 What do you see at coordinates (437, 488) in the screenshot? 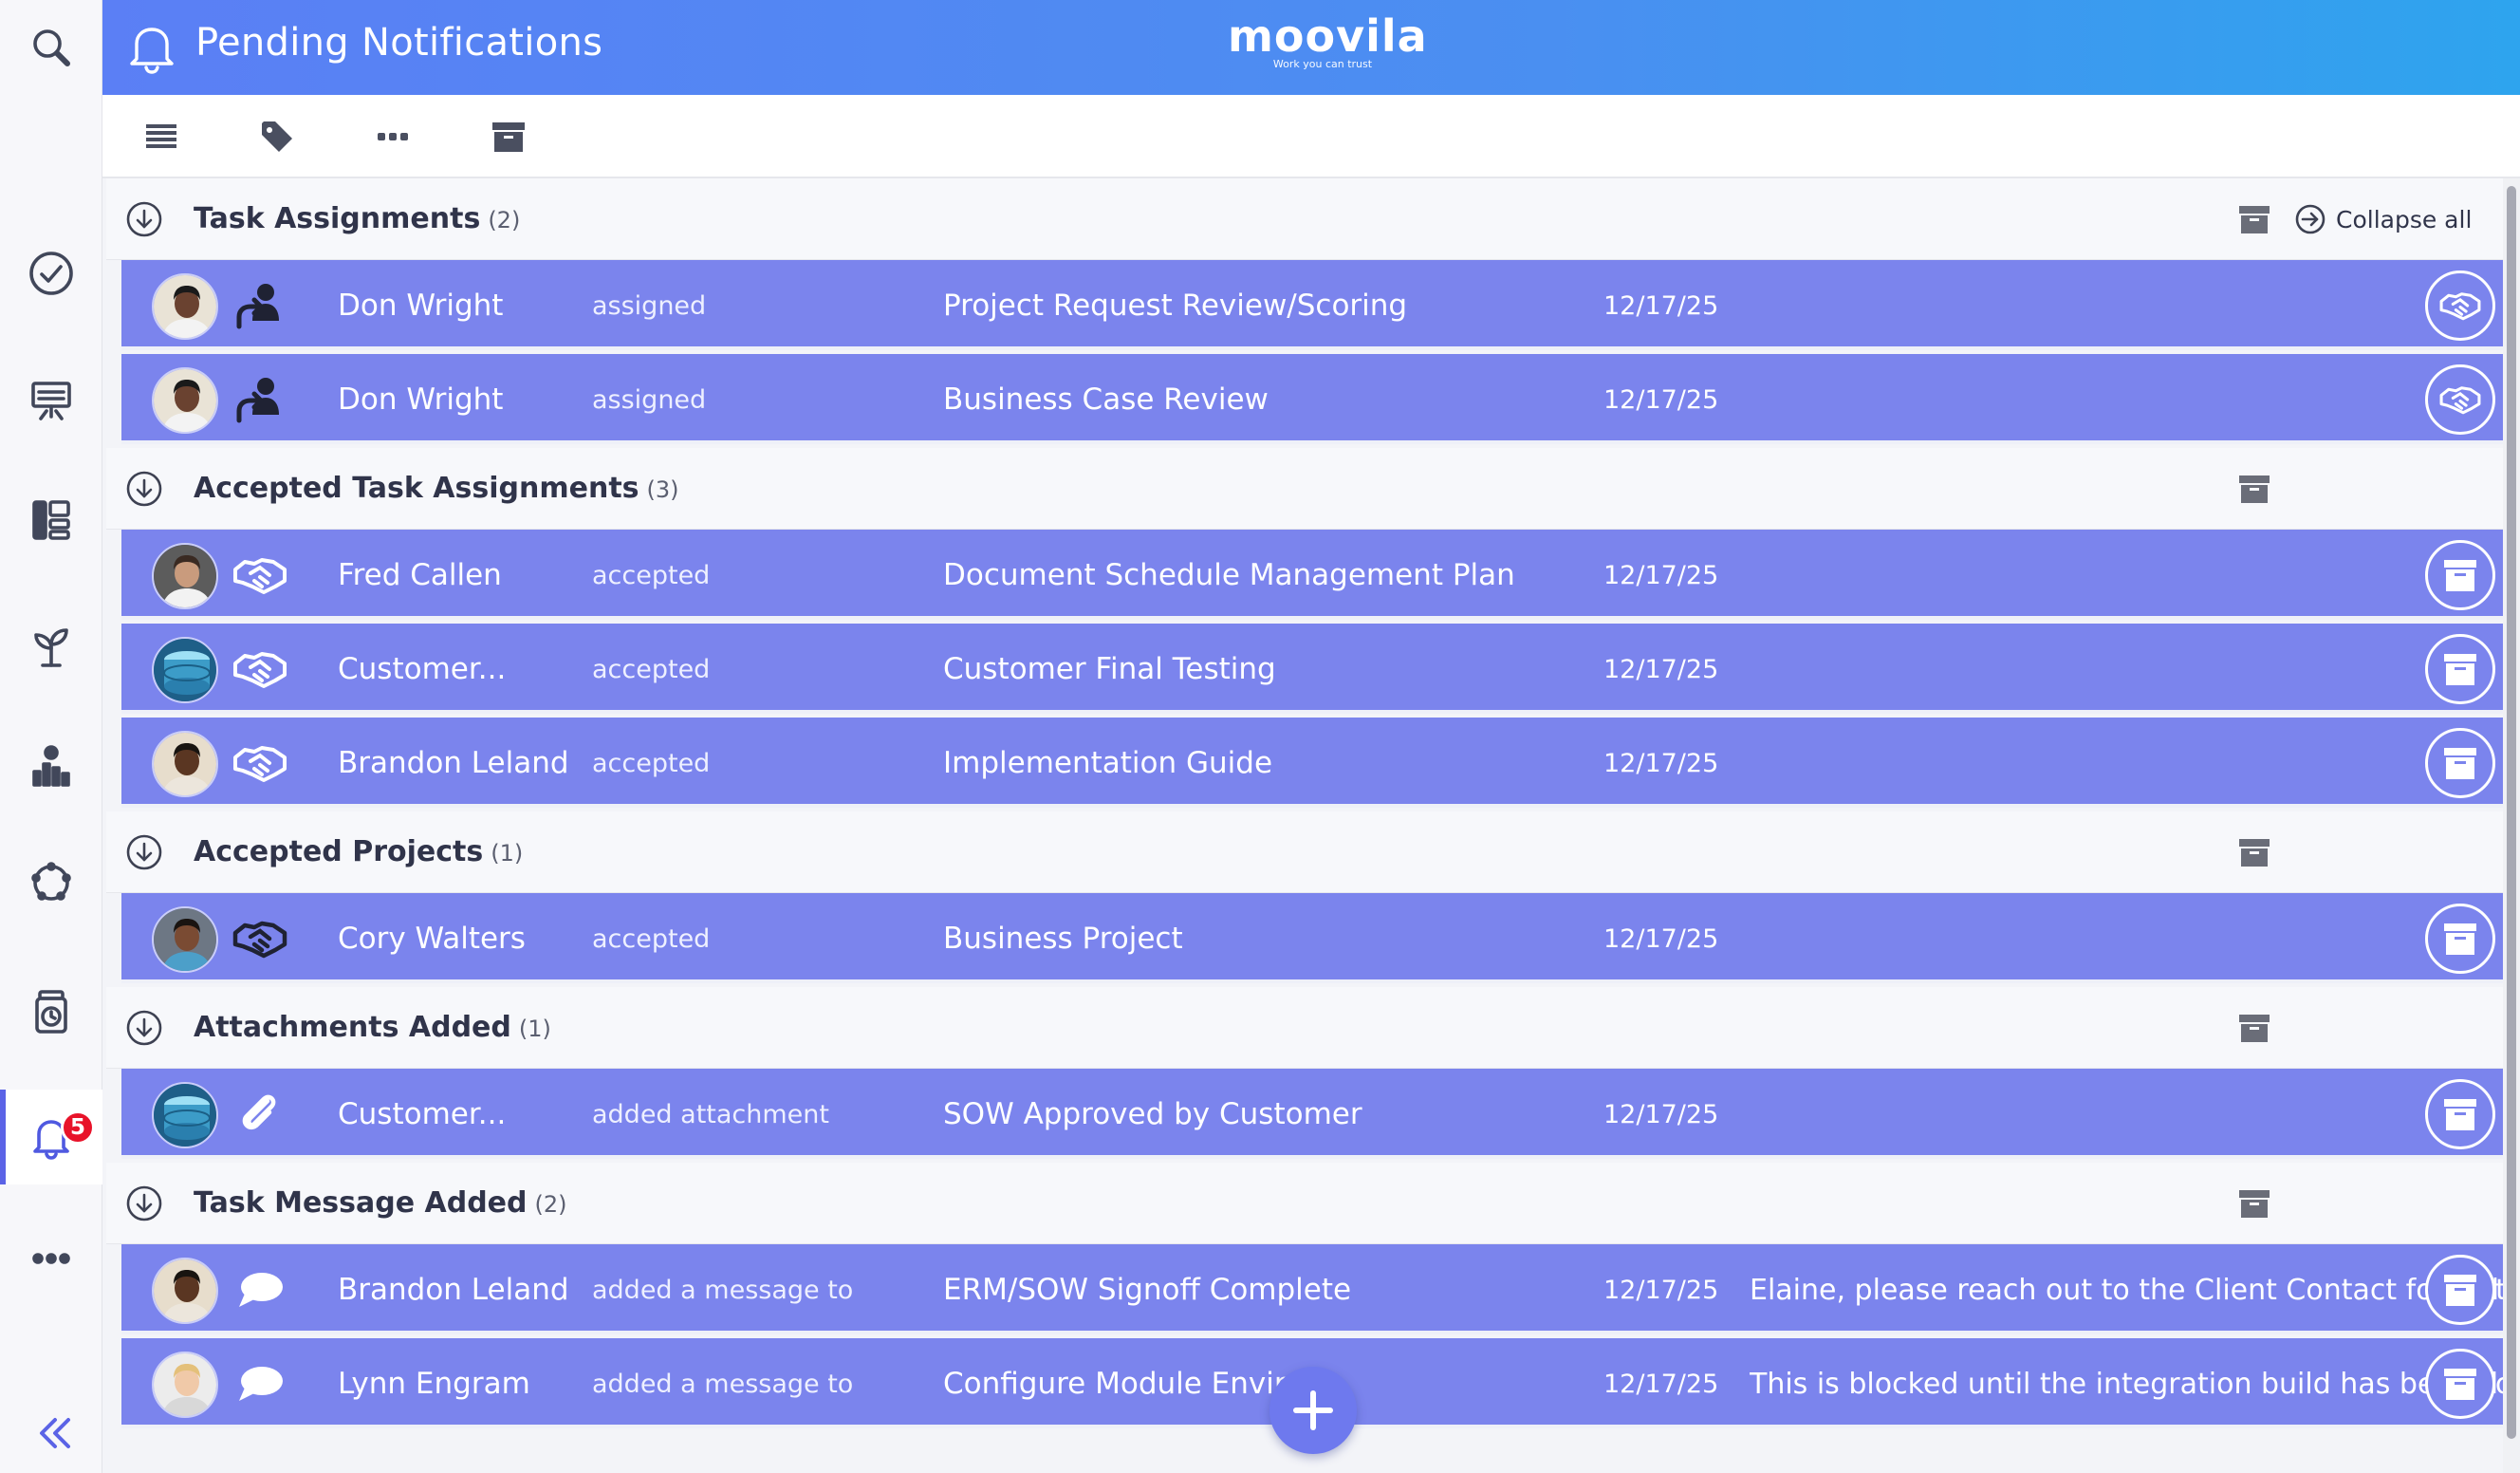
I see `group-title: Accepted Task Assignments (3)` at bounding box center [437, 488].